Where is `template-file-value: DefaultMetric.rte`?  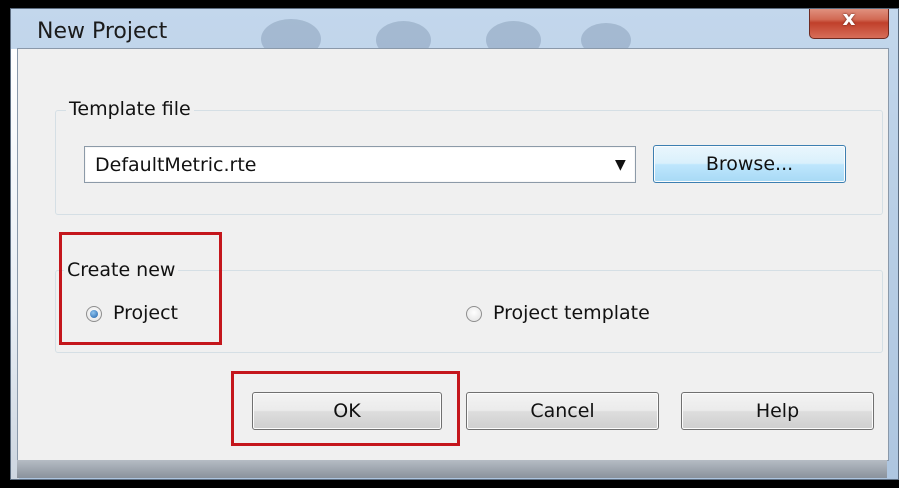
template-file-value: DefaultMetric.rte is located at coordinates (176, 165).